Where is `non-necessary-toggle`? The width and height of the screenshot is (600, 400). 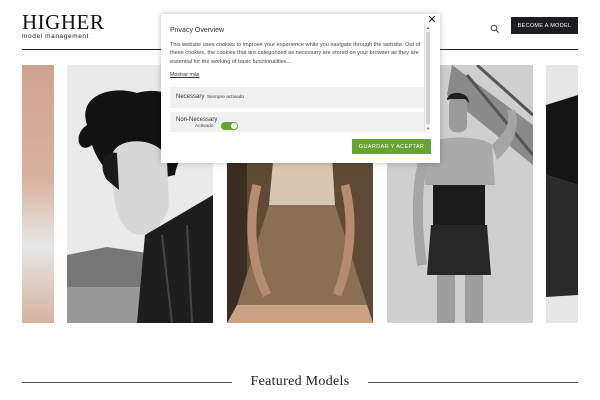 non-necessary-toggle is located at coordinates (229, 126).